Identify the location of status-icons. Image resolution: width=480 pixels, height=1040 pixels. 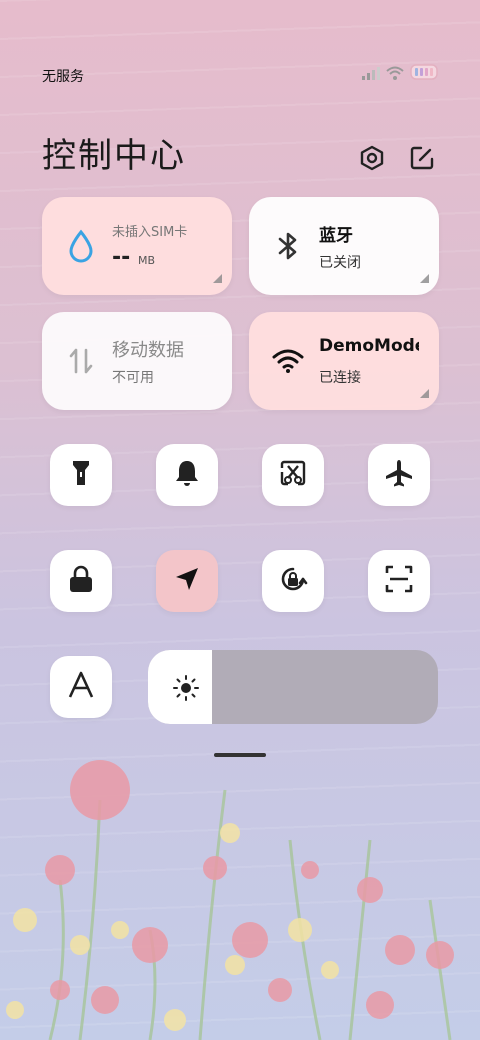
(400, 74).